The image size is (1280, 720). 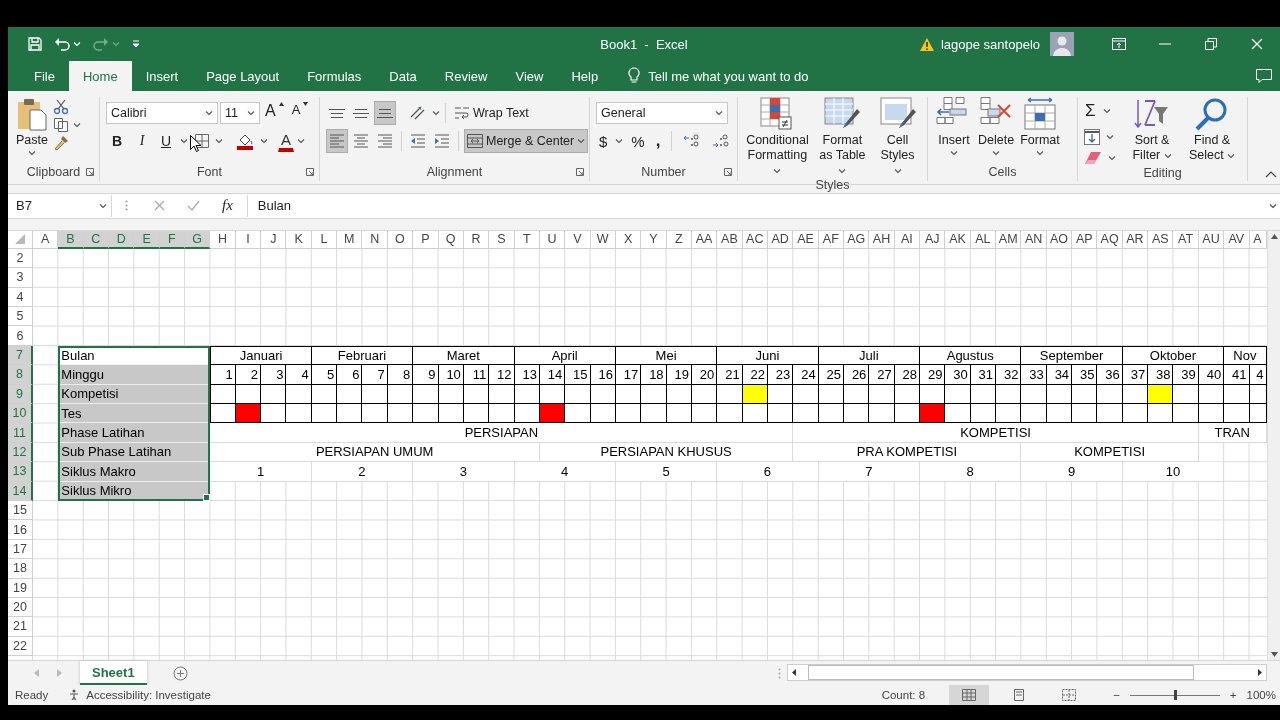 I want to click on cells-button: Insert, so click(x=954, y=126).